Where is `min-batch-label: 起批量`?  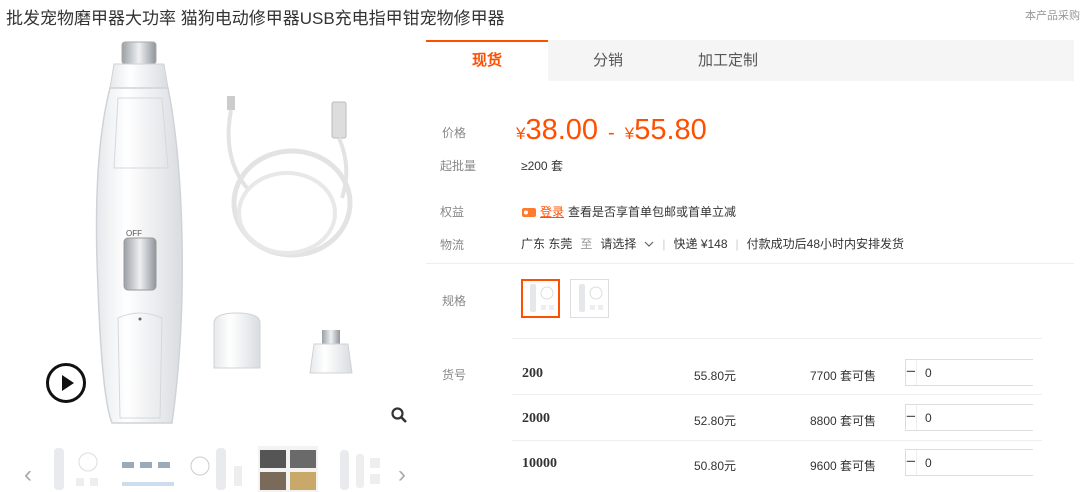 min-batch-label: 起批量 is located at coordinates (458, 166).